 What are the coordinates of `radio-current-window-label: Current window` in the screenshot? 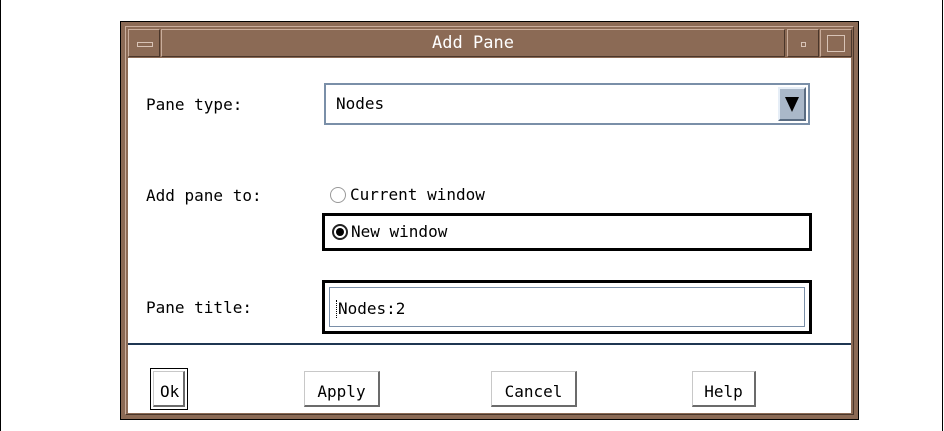 It's located at (417, 194).